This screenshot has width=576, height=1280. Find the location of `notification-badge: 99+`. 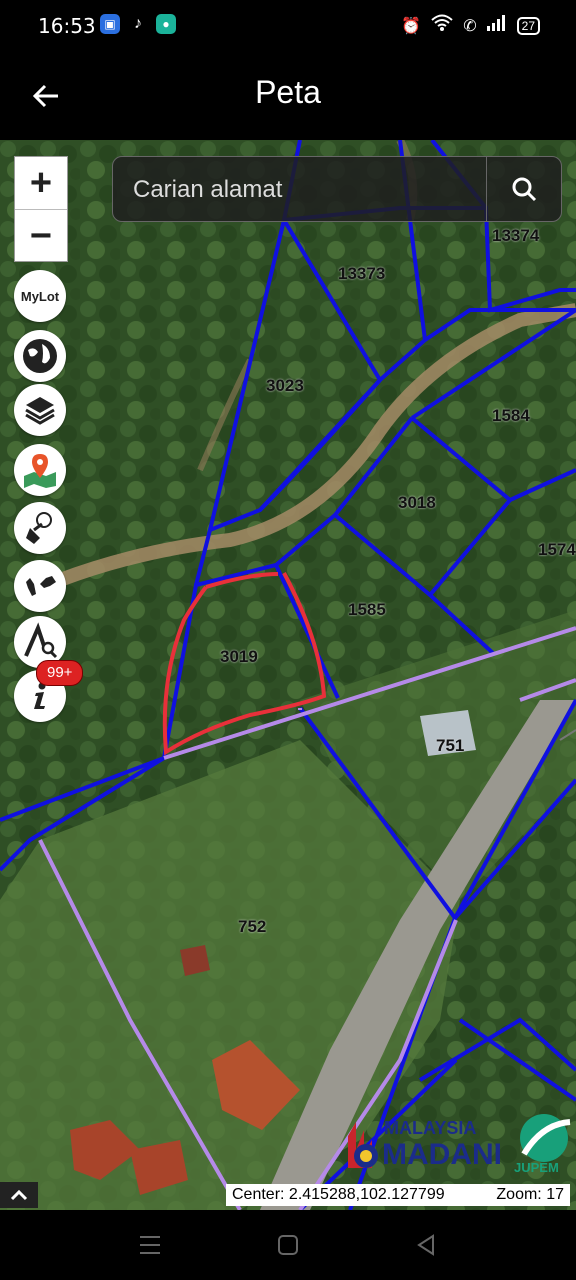

notification-badge: 99+ is located at coordinates (60, 673).